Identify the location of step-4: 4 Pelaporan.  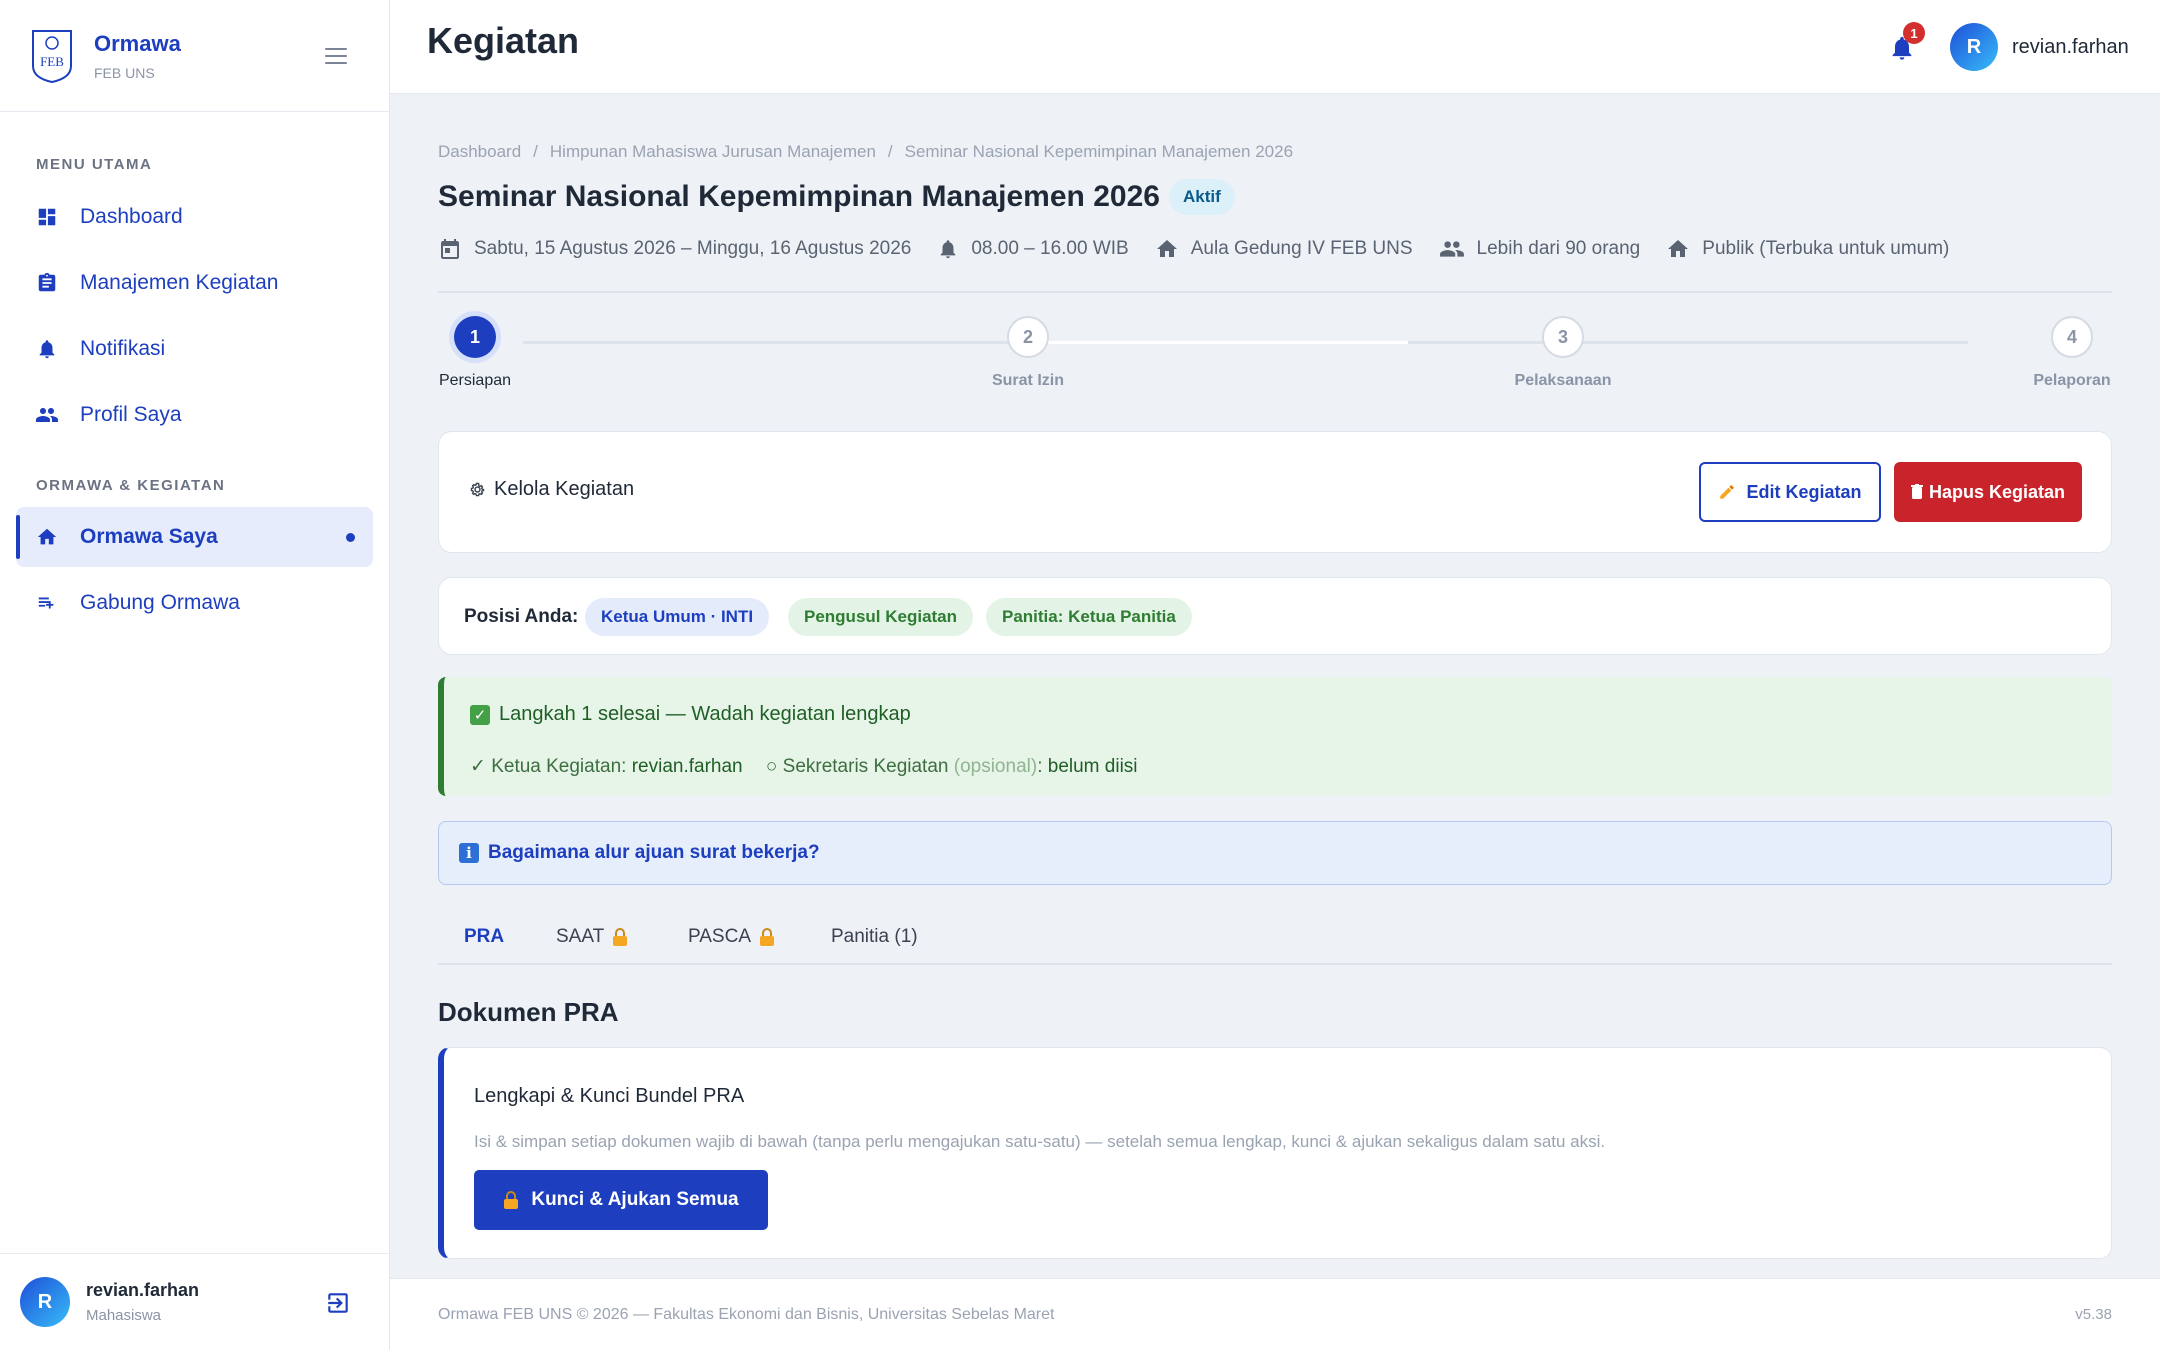
(2072, 353).